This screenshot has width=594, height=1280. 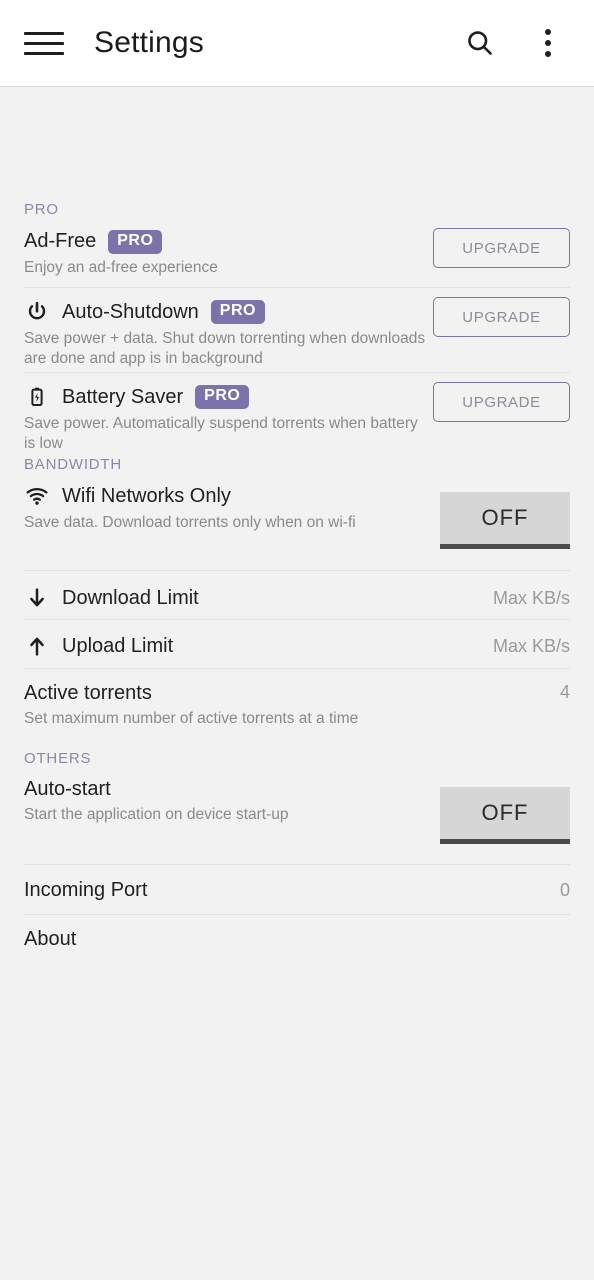 I want to click on row-auto-shutdown-title: Auto-Shutdown, so click(x=130, y=311).